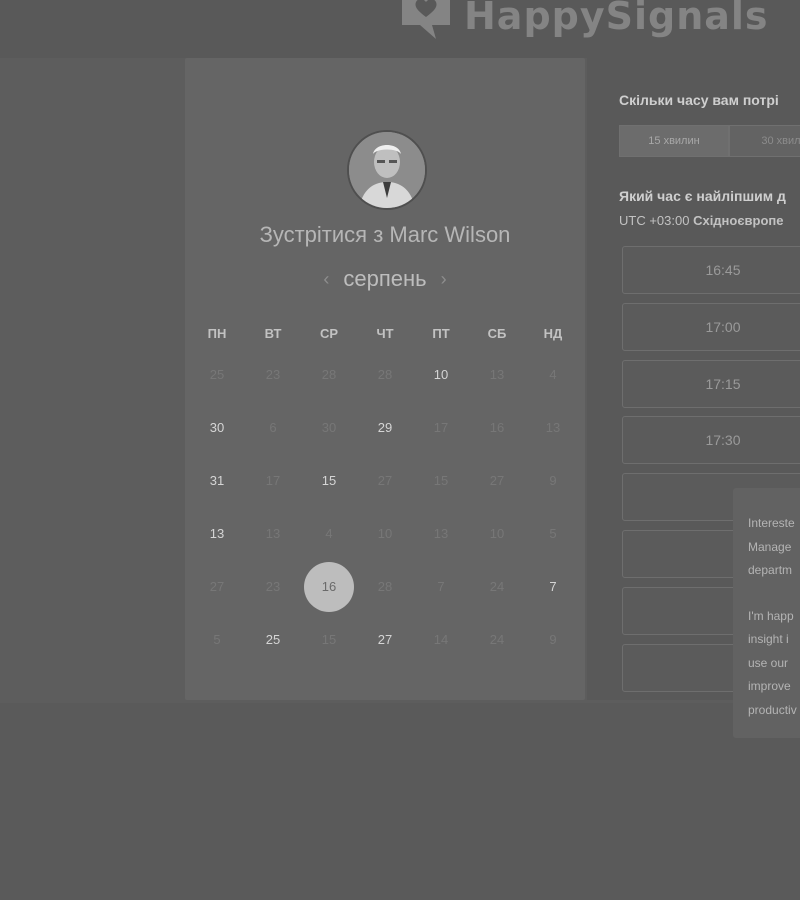  I want to click on popup-line: Intereste, so click(771, 523).